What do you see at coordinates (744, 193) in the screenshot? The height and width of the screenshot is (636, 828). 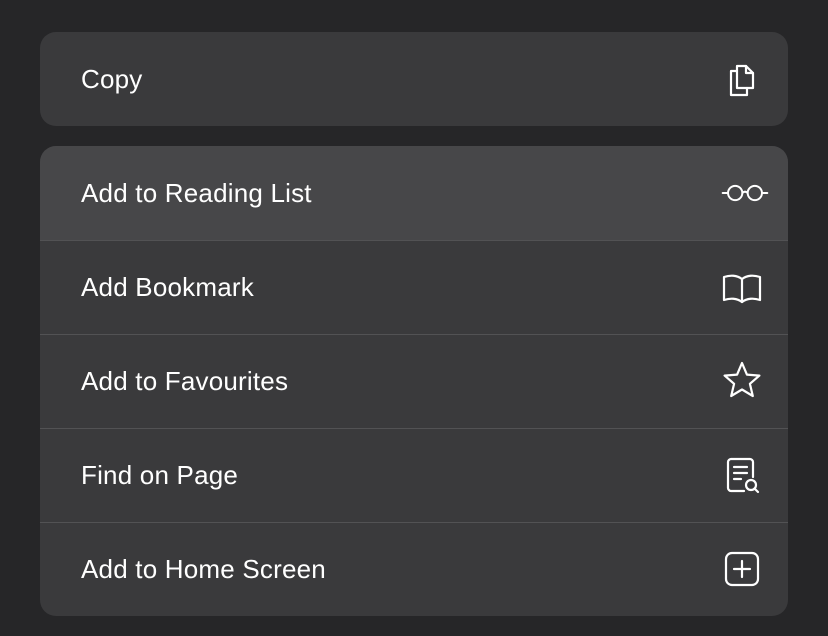 I see `glasses-icon` at bounding box center [744, 193].